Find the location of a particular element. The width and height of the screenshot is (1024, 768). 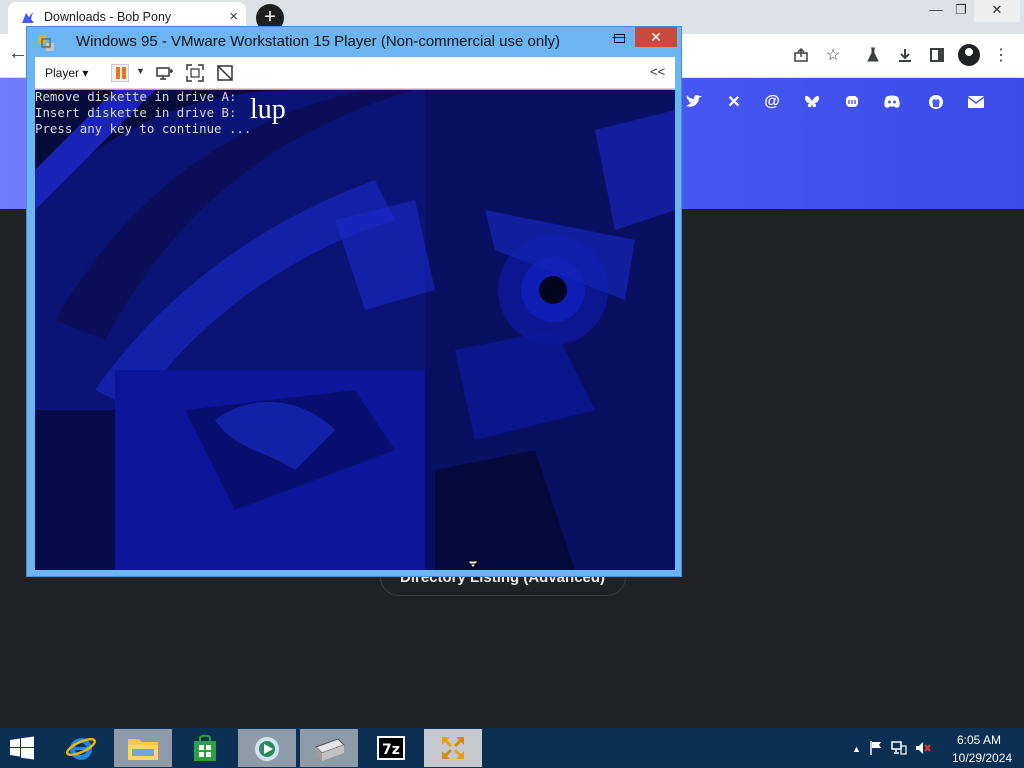

collapse-toolbar-button: << is located at coordinates (657, 71).